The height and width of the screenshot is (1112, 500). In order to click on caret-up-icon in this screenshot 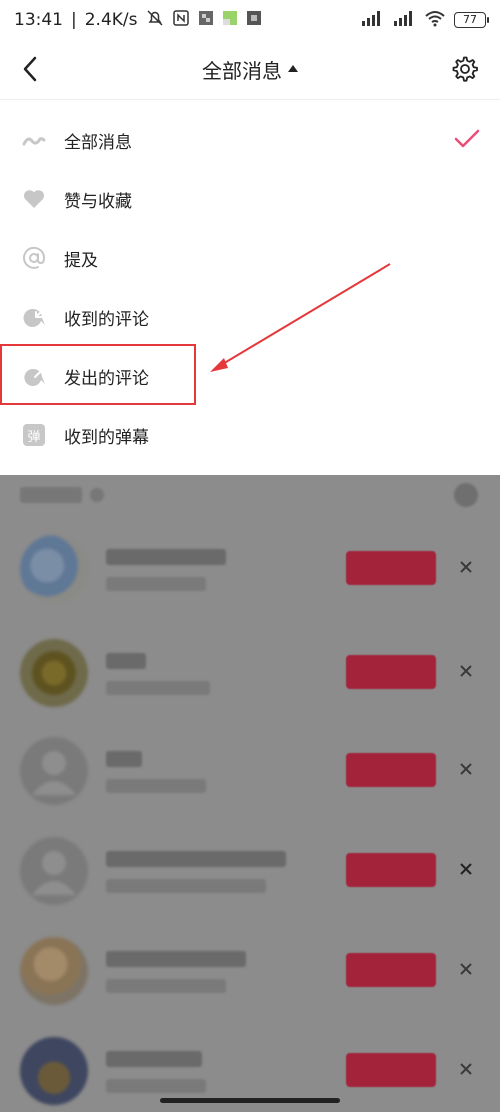, I will do `click(293, 68)`.